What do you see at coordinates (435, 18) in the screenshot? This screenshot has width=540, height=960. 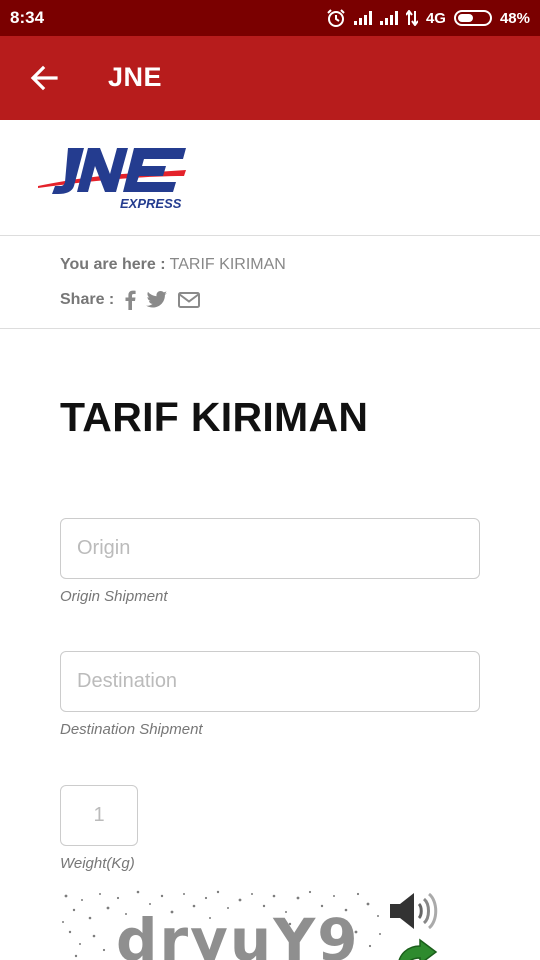 I see `network-type: 4G` at bounding box center [435, 18].